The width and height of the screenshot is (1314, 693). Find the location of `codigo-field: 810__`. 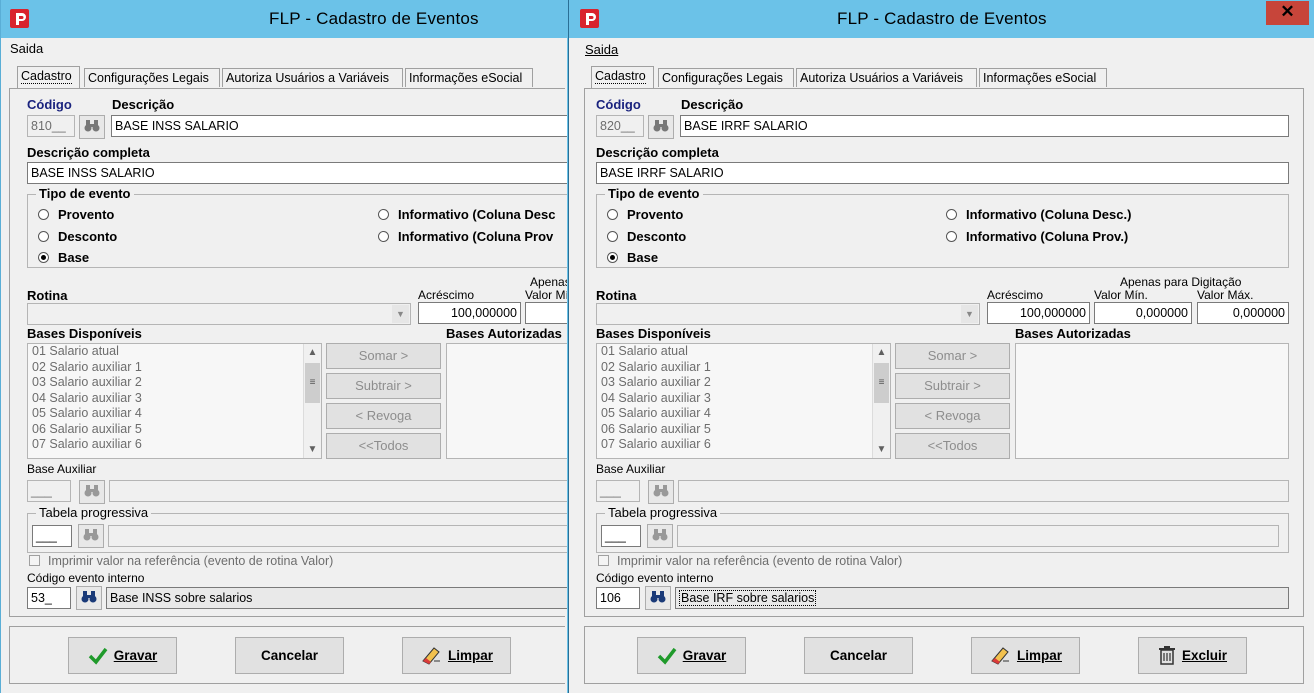

codigo-field: 810__ is located at coordinates (51, 126).